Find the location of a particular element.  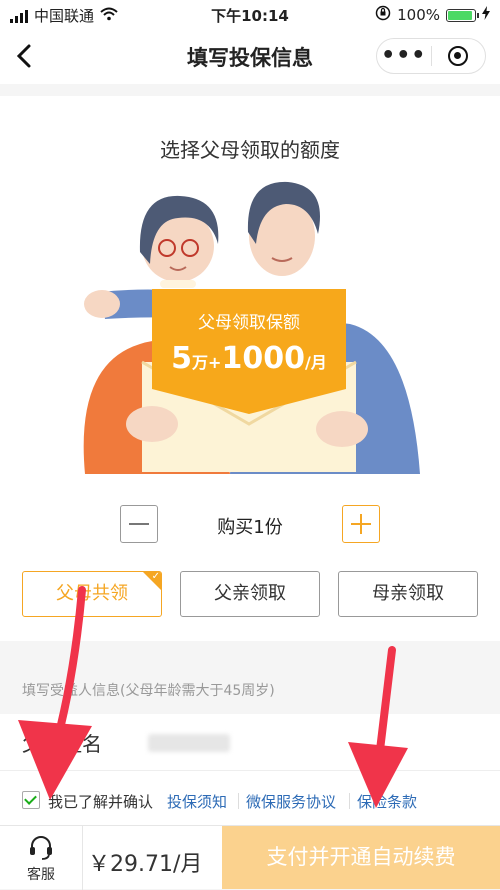

more-button: ••• is located at coordinates (404, 56).